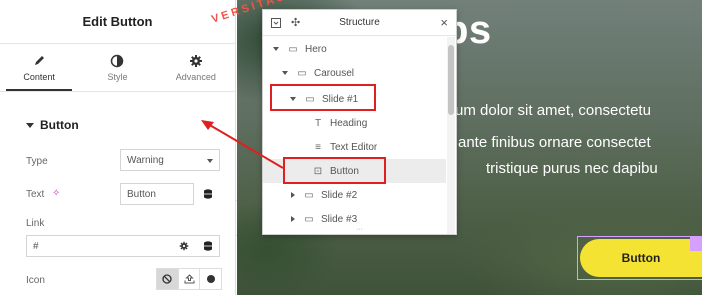 This screenshot has width=702, height=295. What do you see at coordinates (184, 246) in the screenshot?
I see `link-options-gear-icon` at bounding box center [184, 246].